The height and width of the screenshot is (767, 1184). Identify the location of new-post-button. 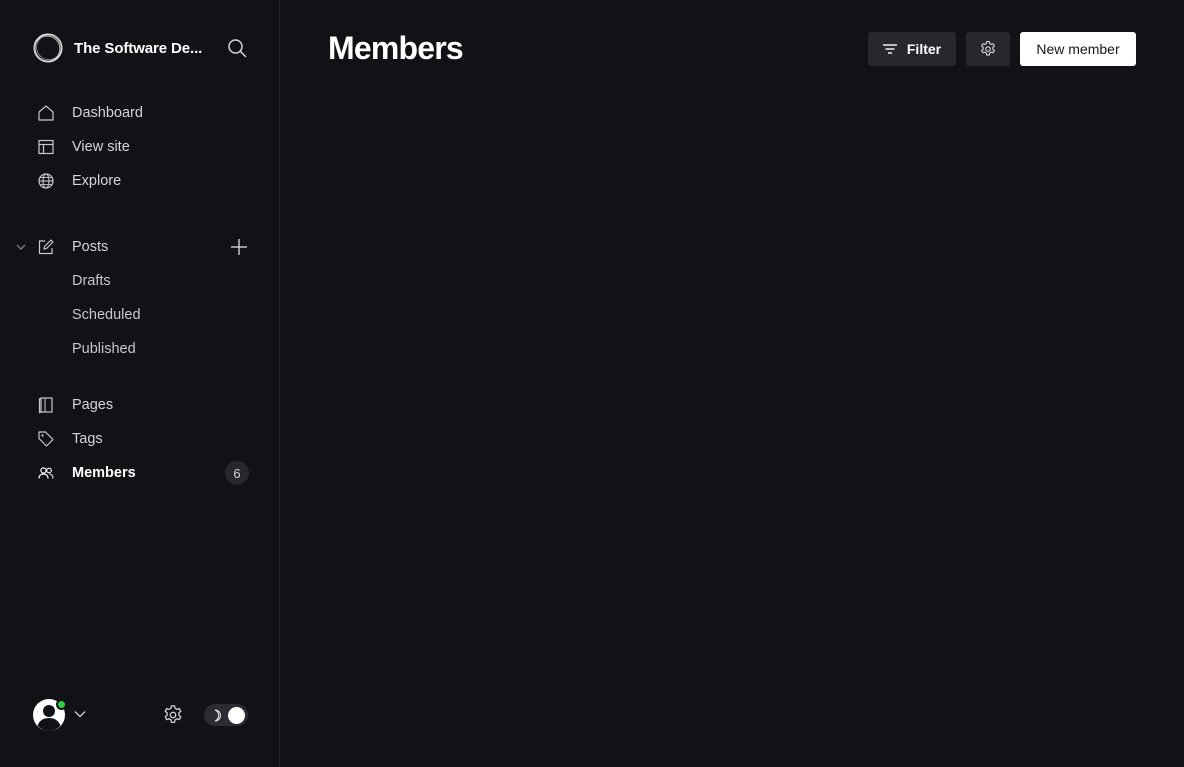
(239, 247).